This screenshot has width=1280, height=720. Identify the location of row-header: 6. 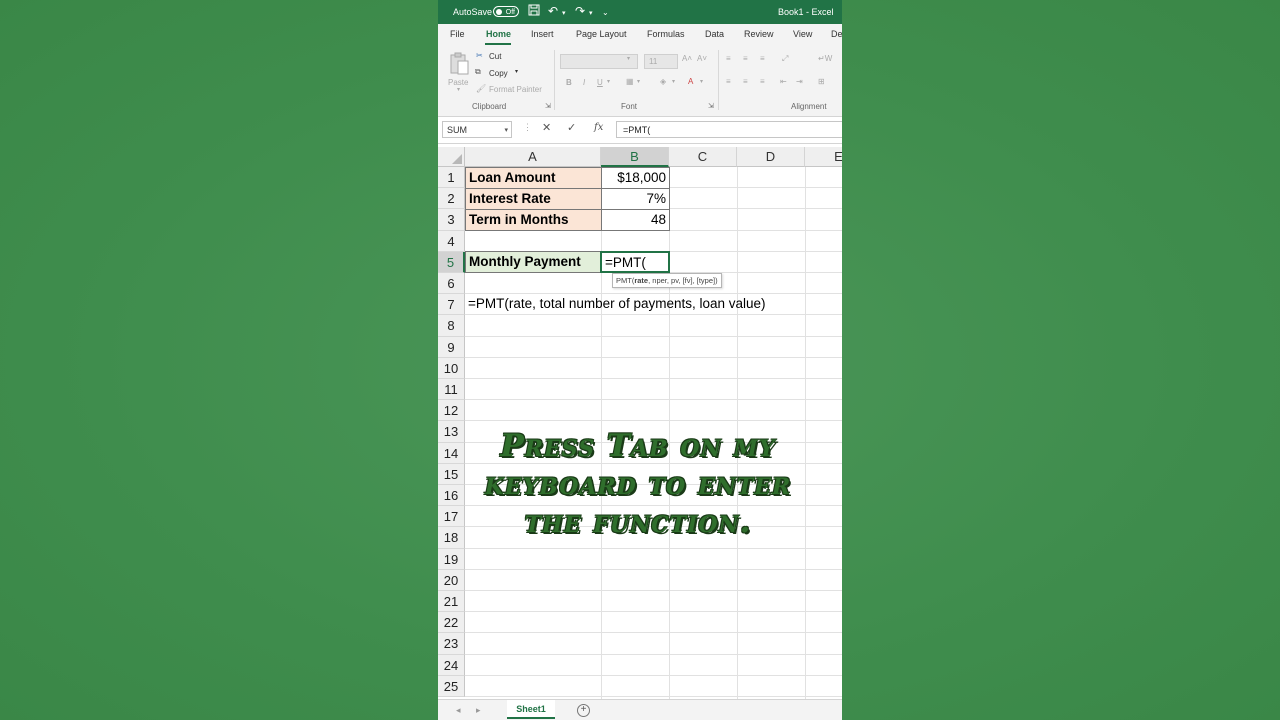
(451, 284).